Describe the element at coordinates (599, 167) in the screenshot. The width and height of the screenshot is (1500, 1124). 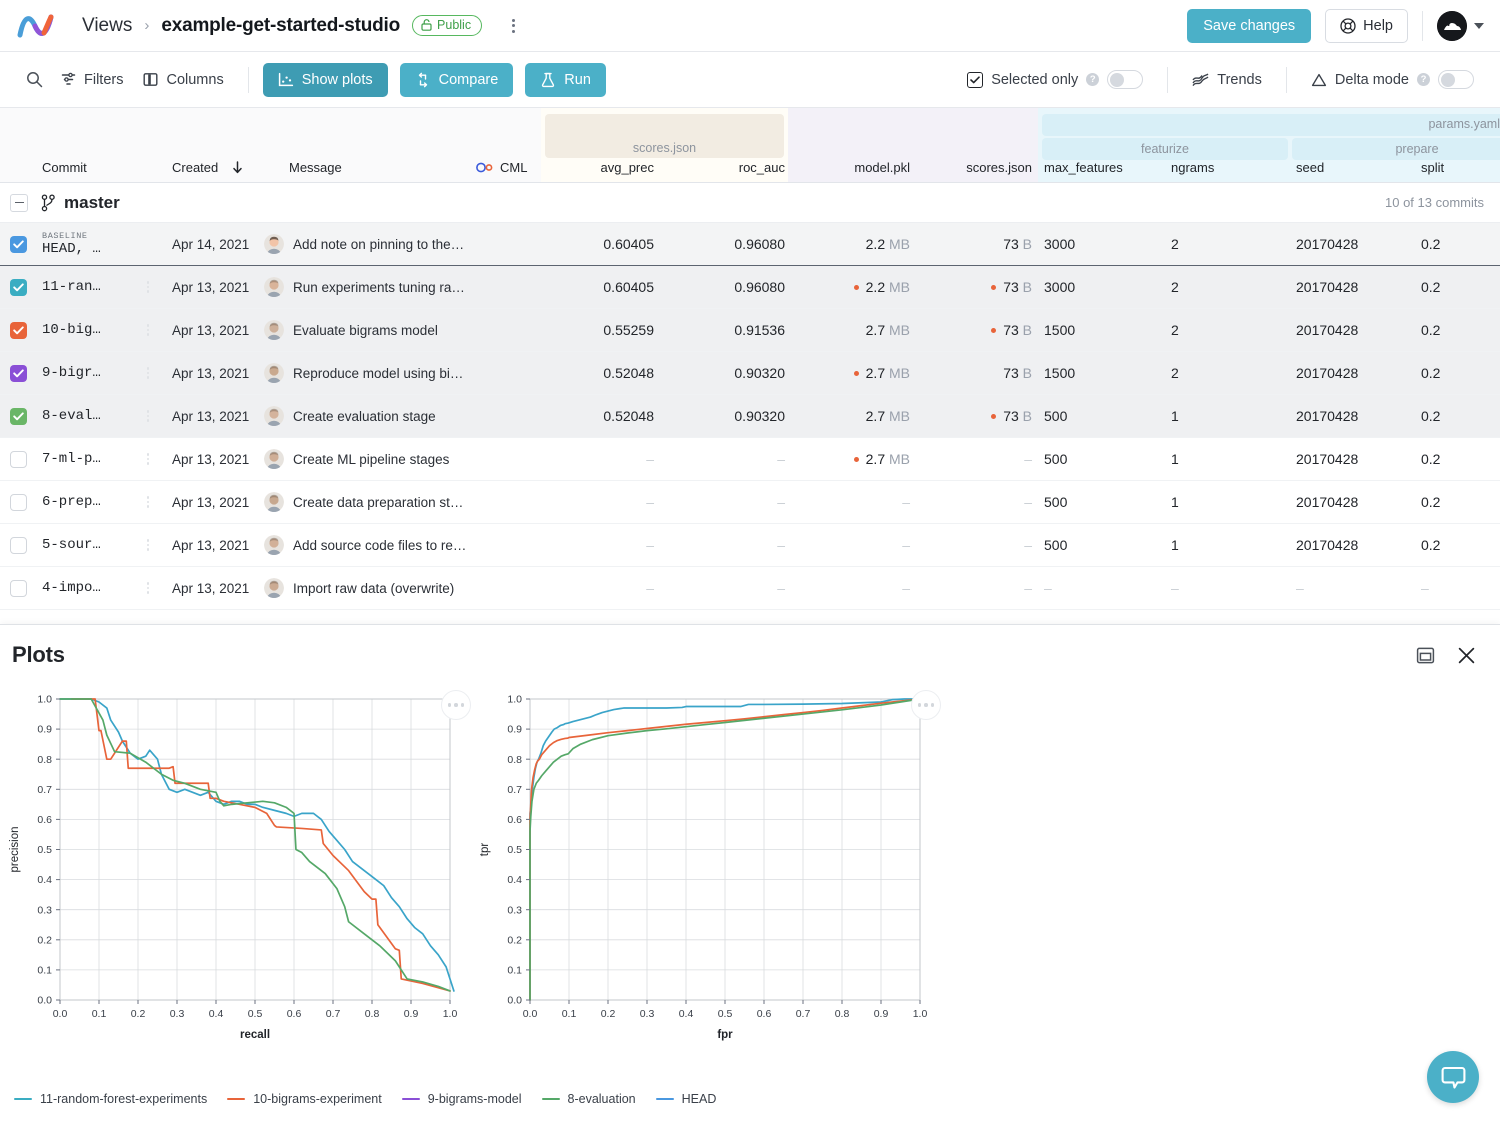
I see `column-header-avg-prec: avg_prec` at that location.